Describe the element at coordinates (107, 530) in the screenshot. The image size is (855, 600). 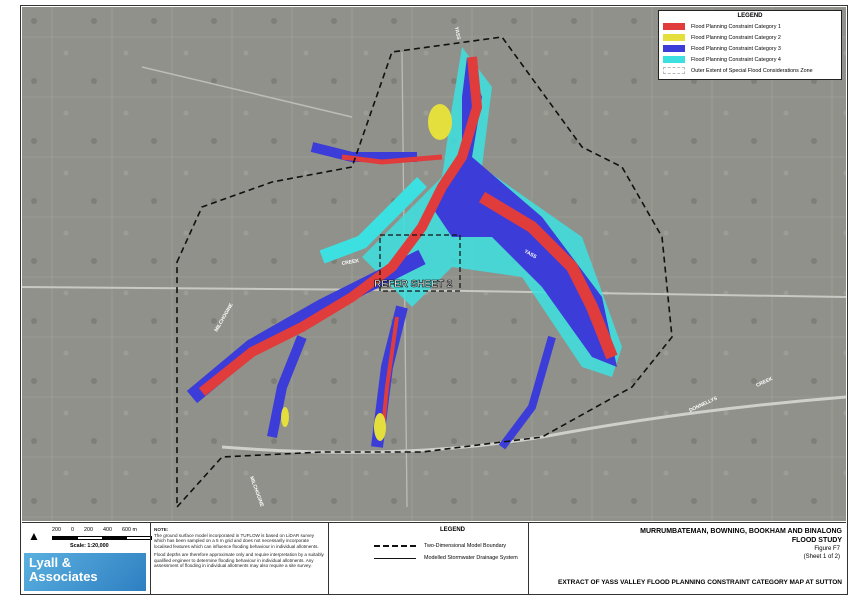
I see `scale-tick: 400` at that location.